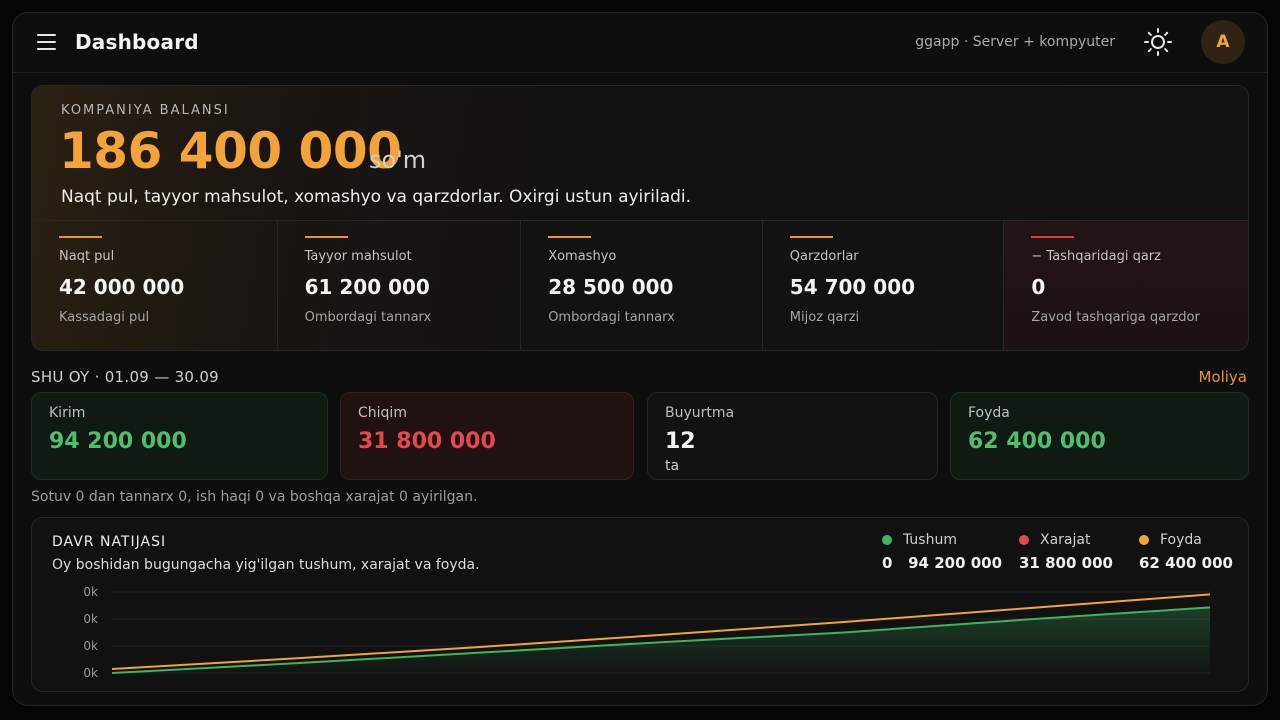 The image size is (1280, 720). What do you see at coordinates (1066, 563) in the screenshot?
I see `legend-value: 31 800 000` at bounding box center [1066, 563].